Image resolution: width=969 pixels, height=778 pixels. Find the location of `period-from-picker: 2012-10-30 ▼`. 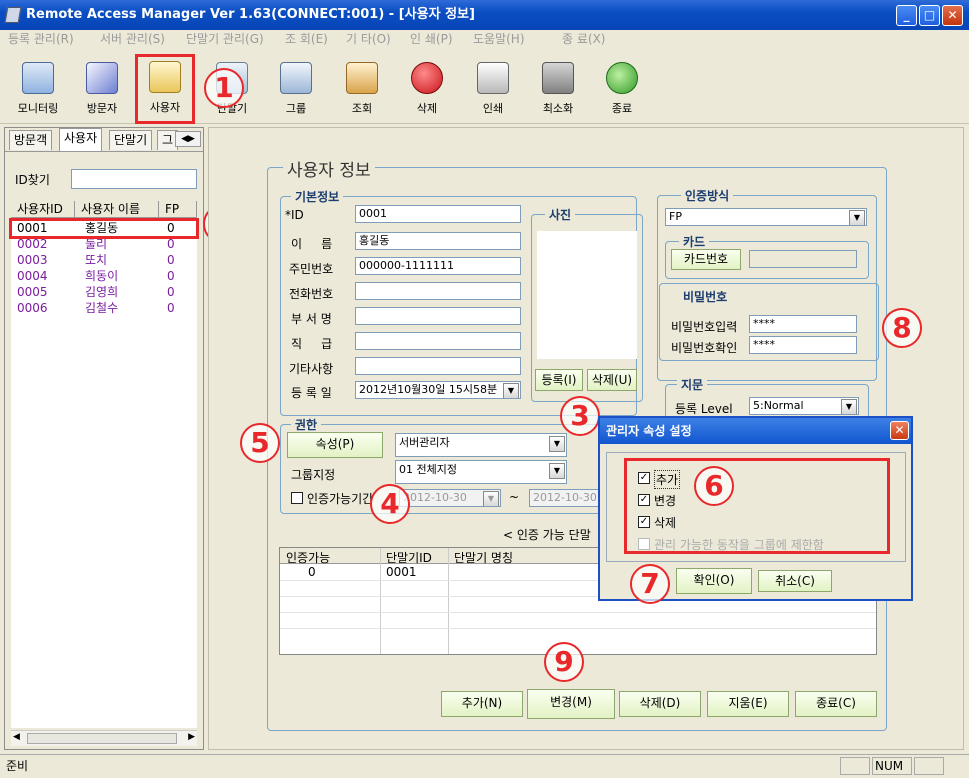

period-from-picker: 2012-10-30 ▼ is located at coordinates (450, 498).